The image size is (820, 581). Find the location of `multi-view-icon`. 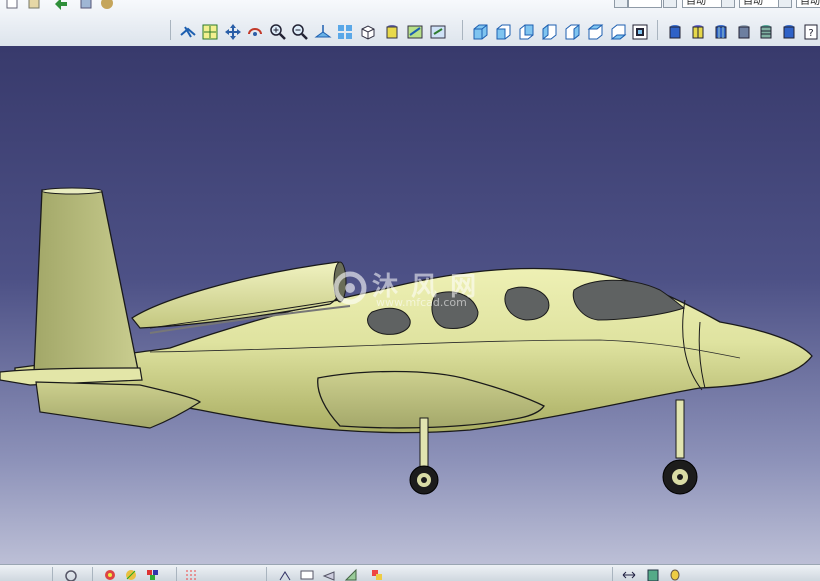

multi-view-icon is located at coordinates (345, 32).